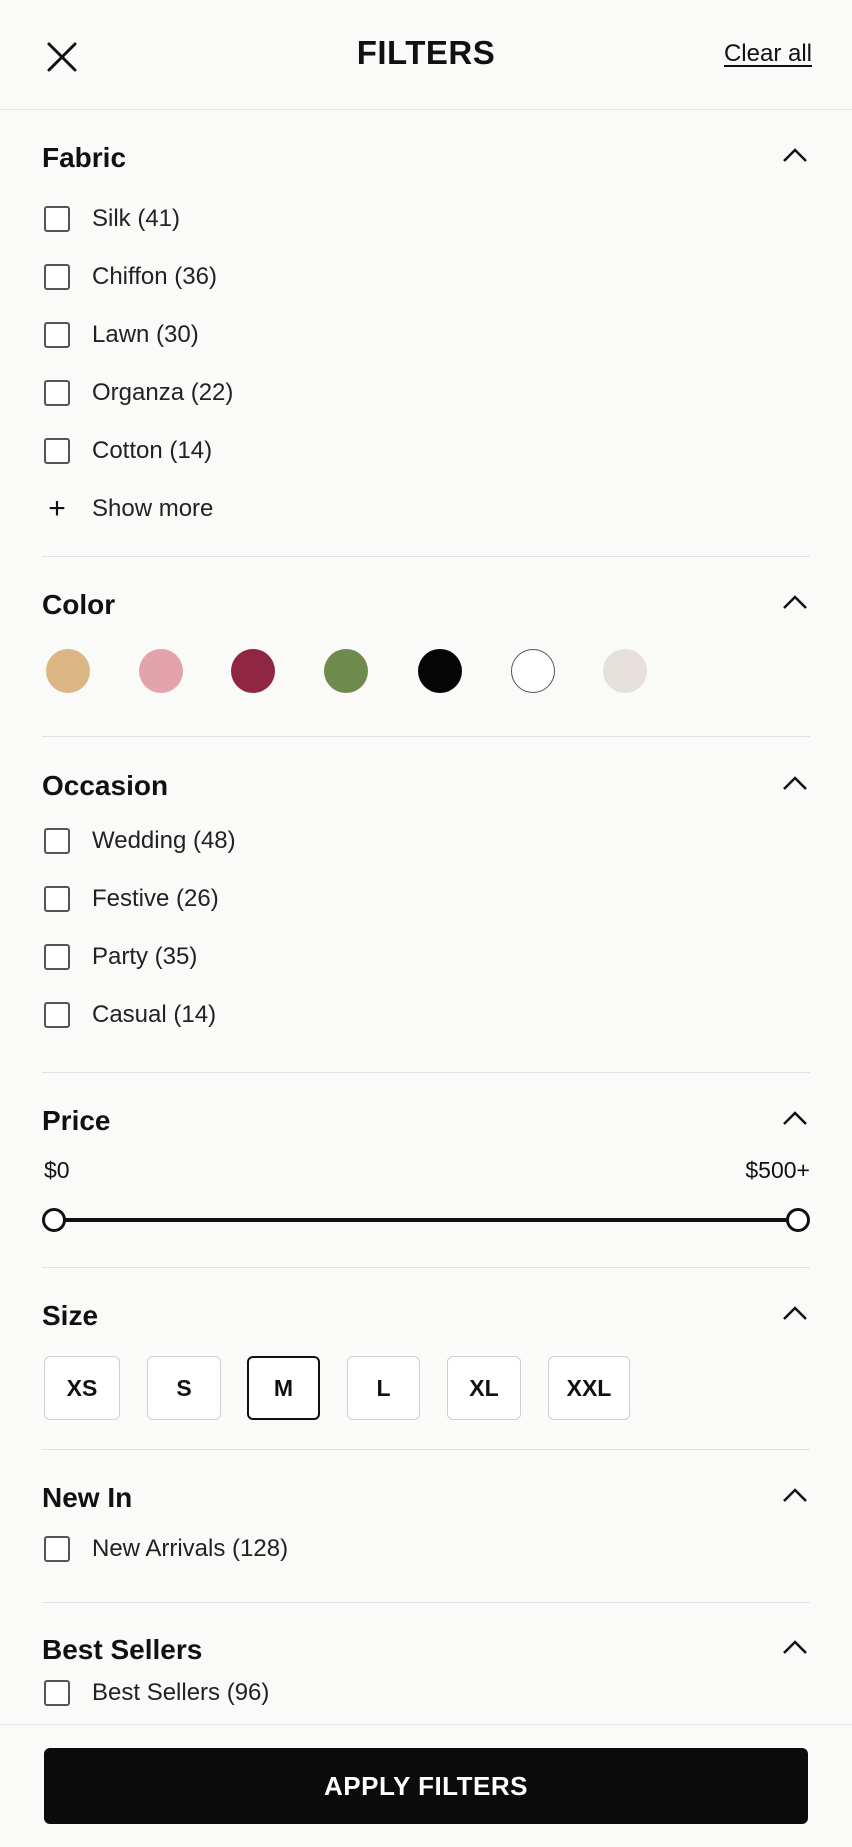 The width and height of the screenshot is (852, 1847). I want to click on filters-footer: APPLY FILTERS, so click(426, 1785).